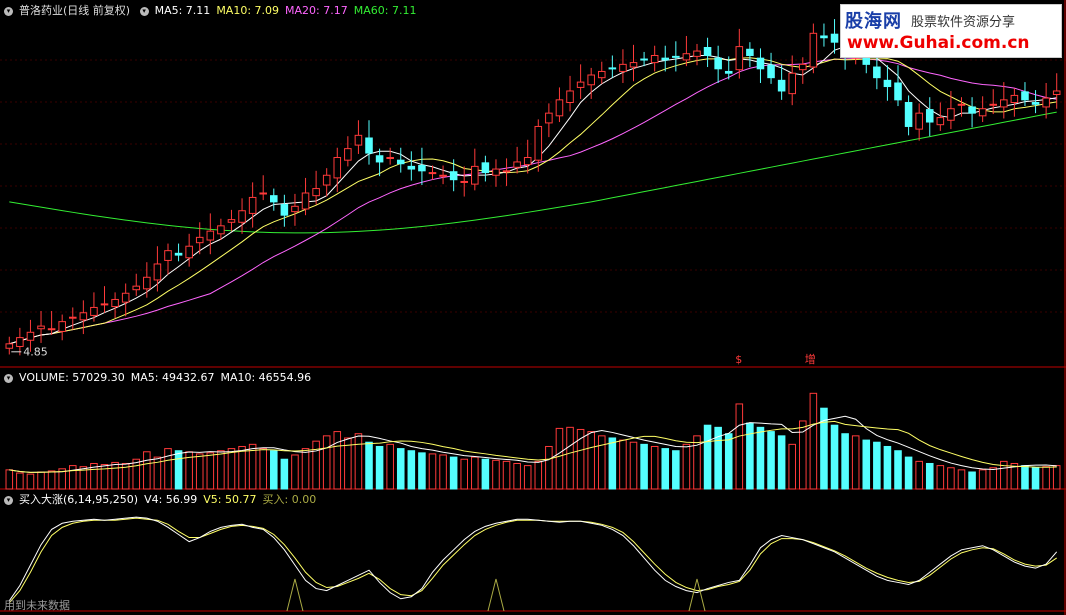  I want to click on vol-ma10-readout: MA10: 46554.96, so click(266, 377).